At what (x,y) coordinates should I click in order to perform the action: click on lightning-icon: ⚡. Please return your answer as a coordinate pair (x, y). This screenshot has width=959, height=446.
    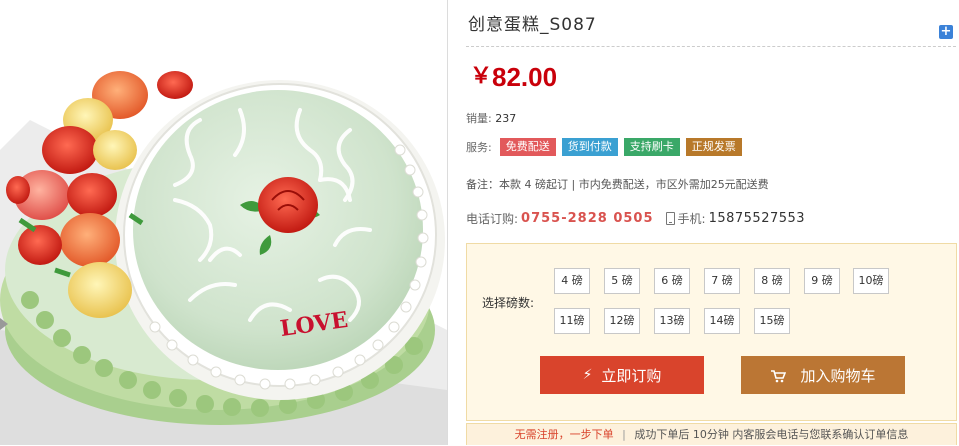
    Looking at the image, I should click on (587, 375).